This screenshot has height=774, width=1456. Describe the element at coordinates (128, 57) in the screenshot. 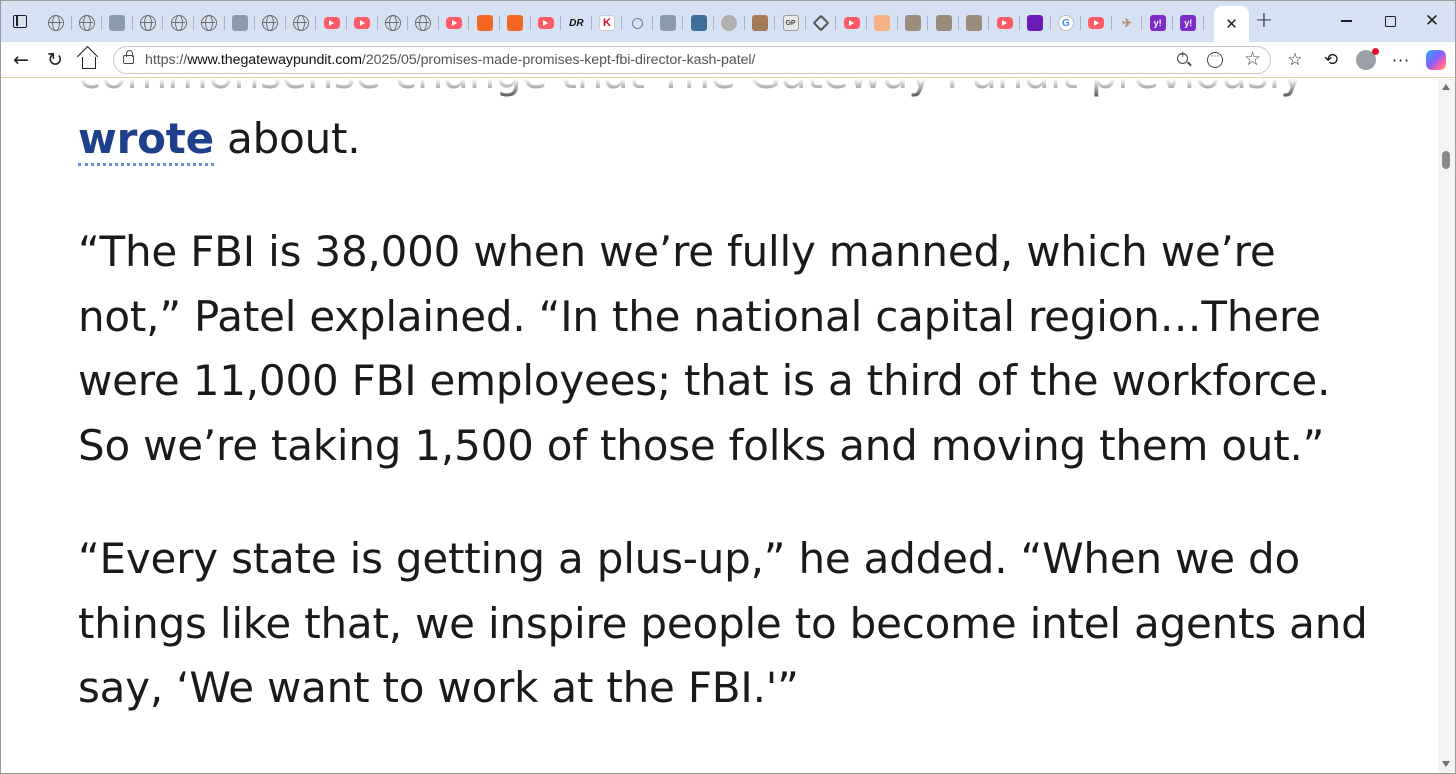

I see `lock-icon` at that location.